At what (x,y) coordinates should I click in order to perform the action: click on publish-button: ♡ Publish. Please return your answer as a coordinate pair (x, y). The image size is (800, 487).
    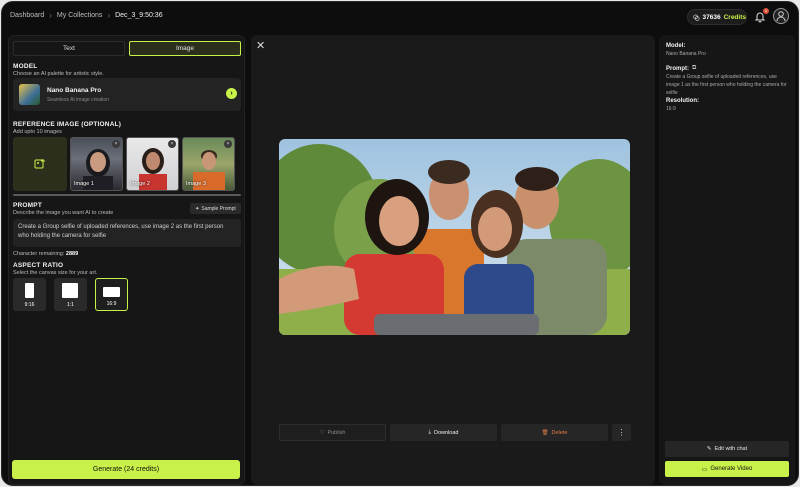
    Looking at the image, I should click on (332, 432).